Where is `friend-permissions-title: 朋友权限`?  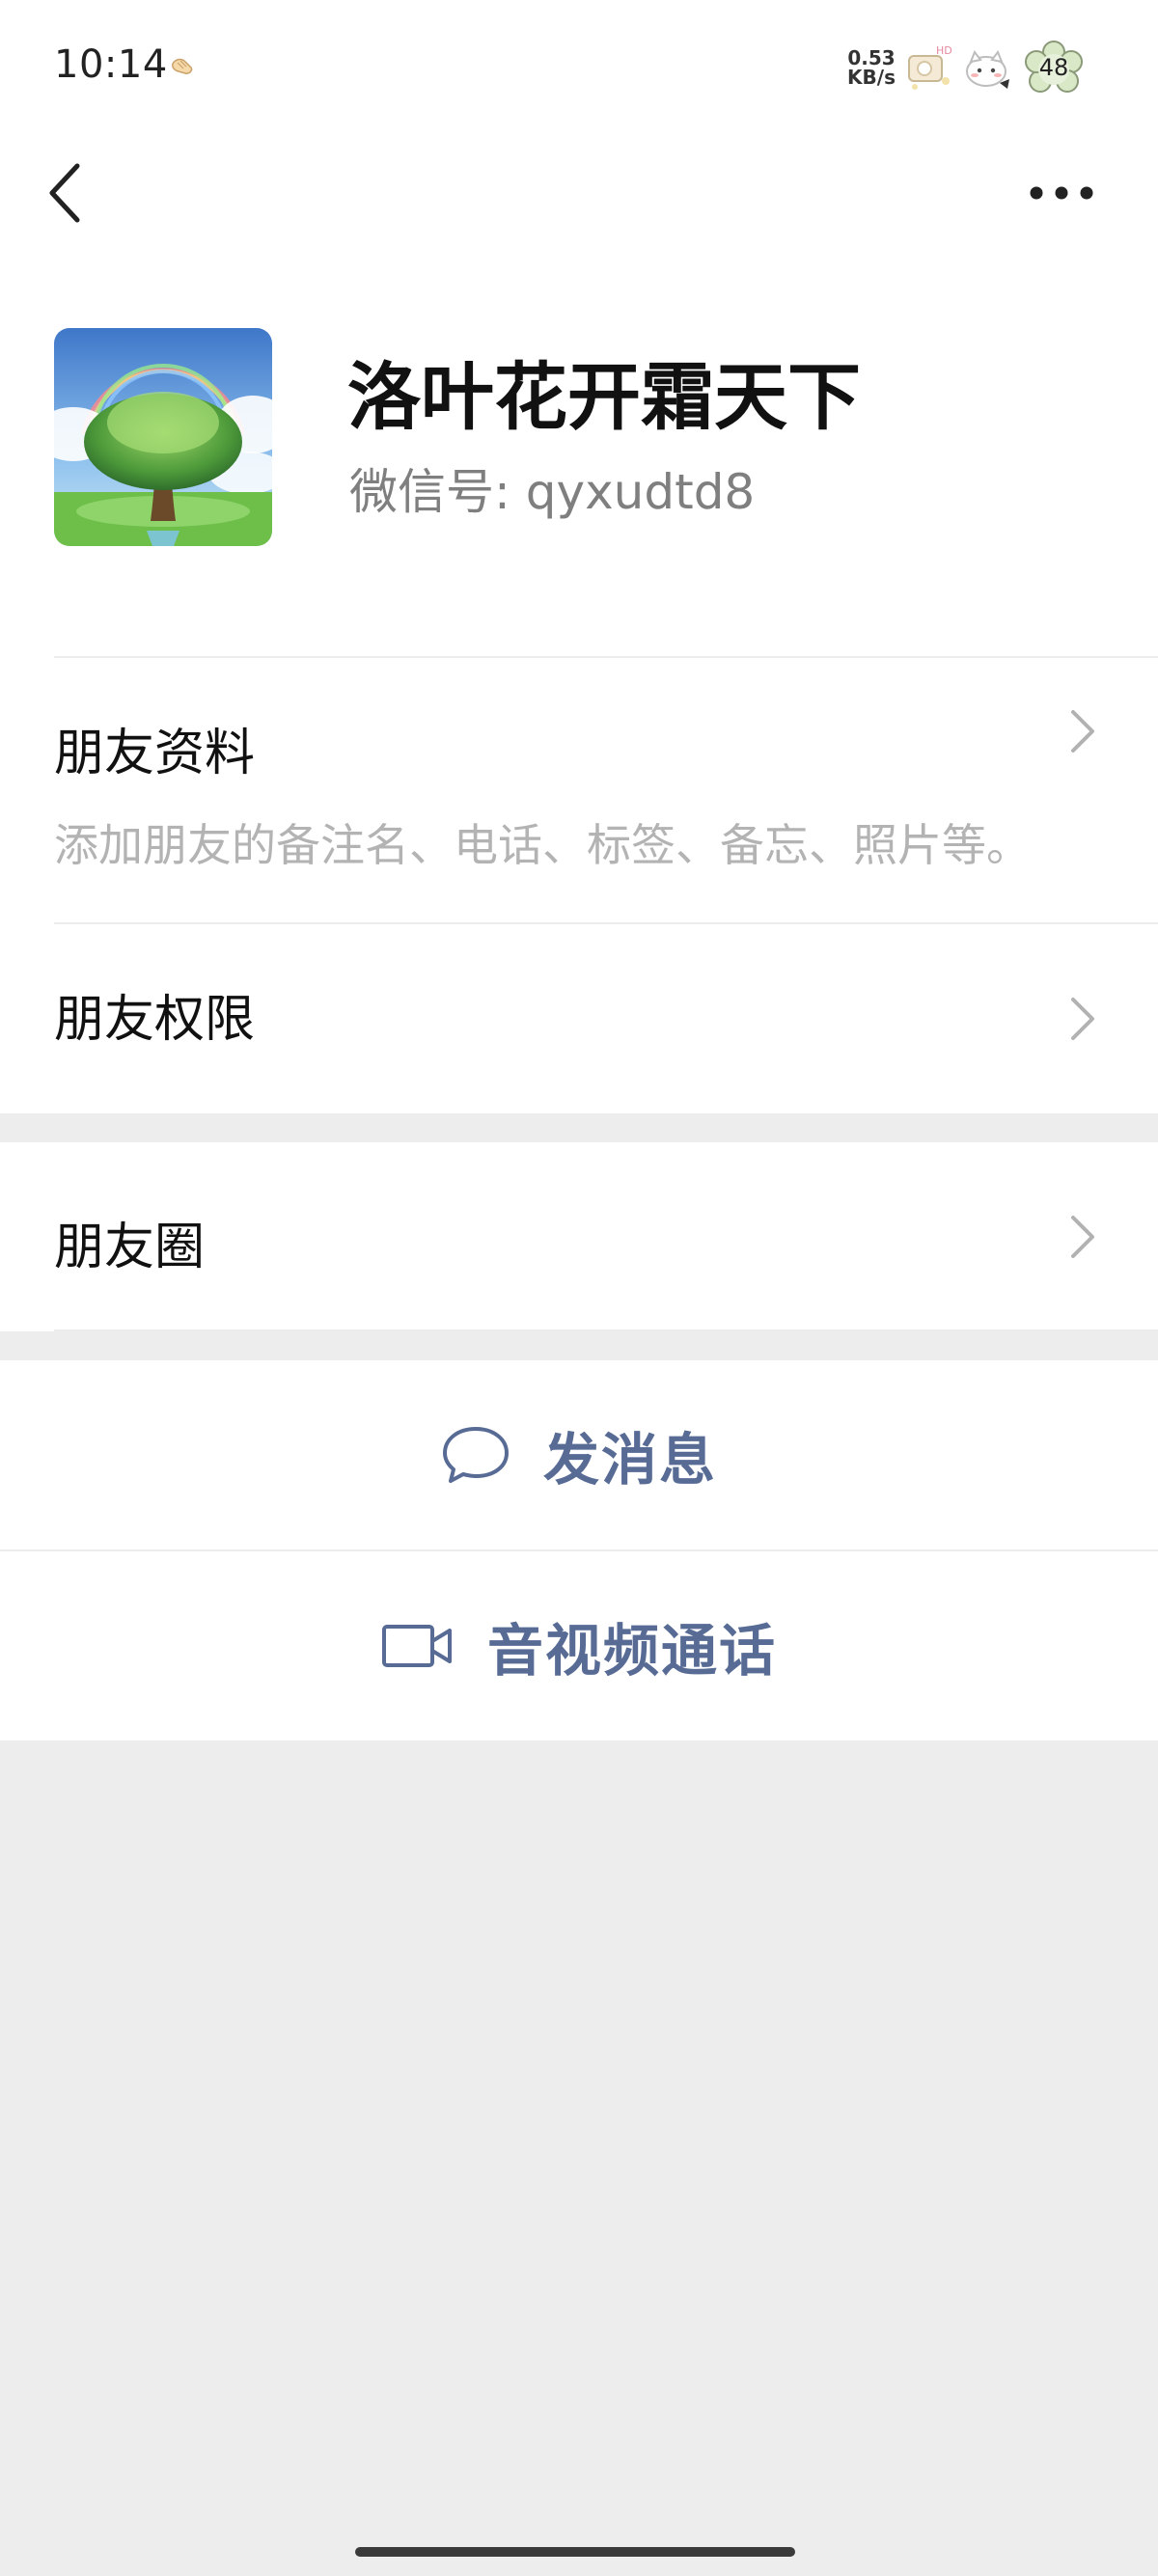 friend-permissions-title: 朋友权限 is located at coordinates (155, 1020).